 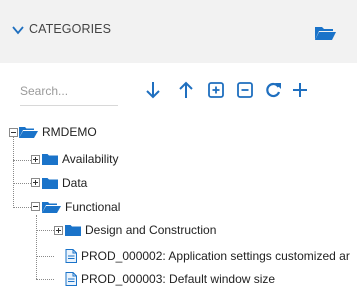 What do you see at coordinates (90, 159) in the screenshot?
I see `tree-node-label: Availability` at bounding box center [90, 159].